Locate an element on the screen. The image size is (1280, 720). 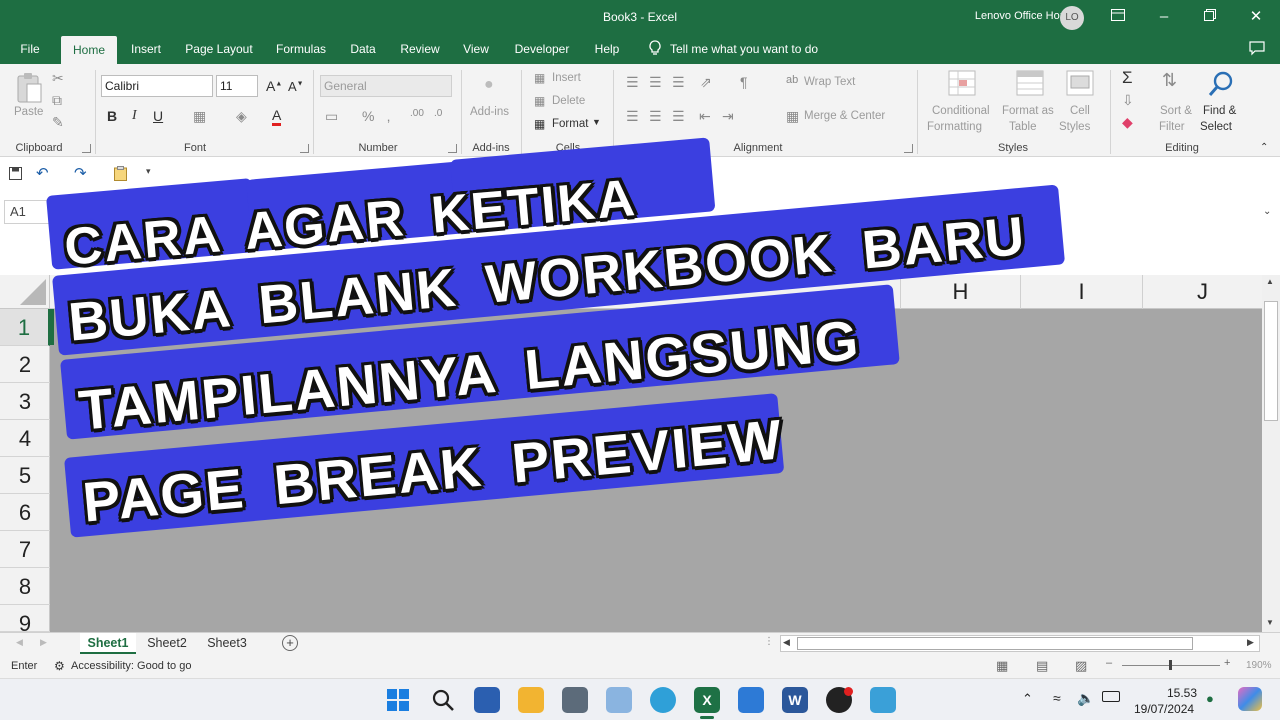
fill-color-icon: ◈ is located at coordinates (241, 116).